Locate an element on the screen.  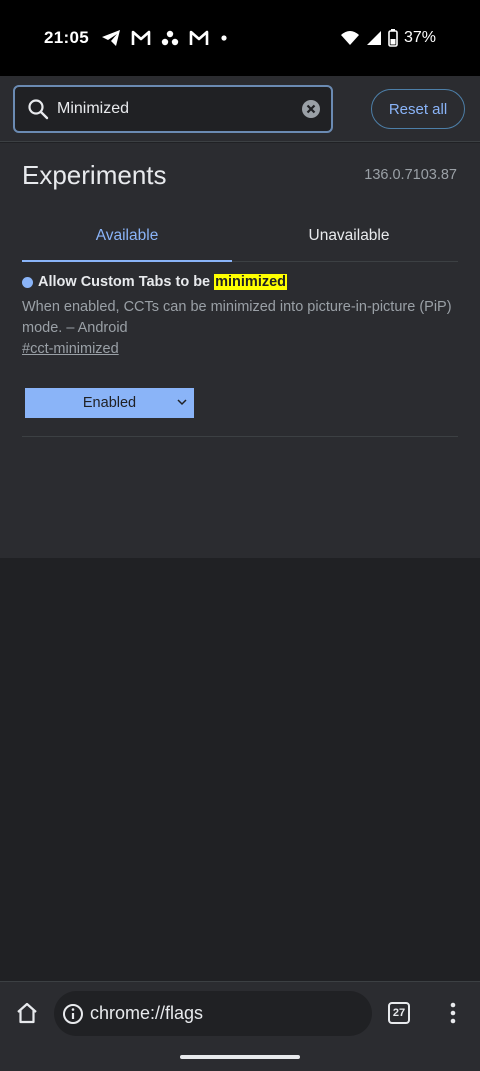
flag-state-select: Enabled is located at coordinates (109, 403).